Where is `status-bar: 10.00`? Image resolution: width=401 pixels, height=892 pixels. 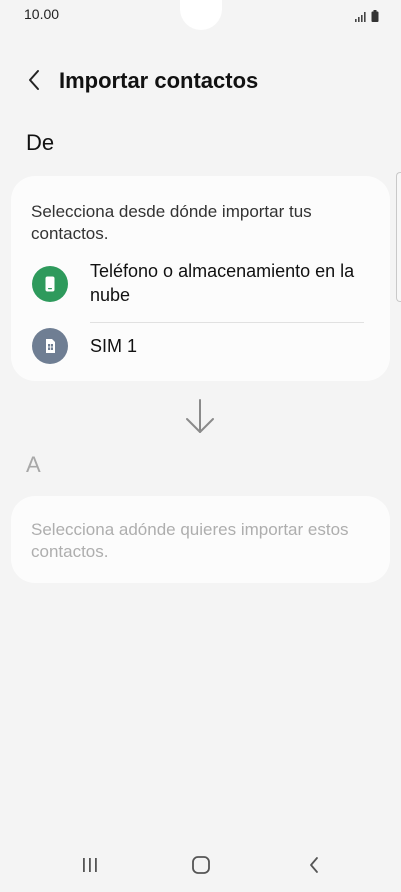
status-bar: 10.00 is located at coordinates (200, 15).